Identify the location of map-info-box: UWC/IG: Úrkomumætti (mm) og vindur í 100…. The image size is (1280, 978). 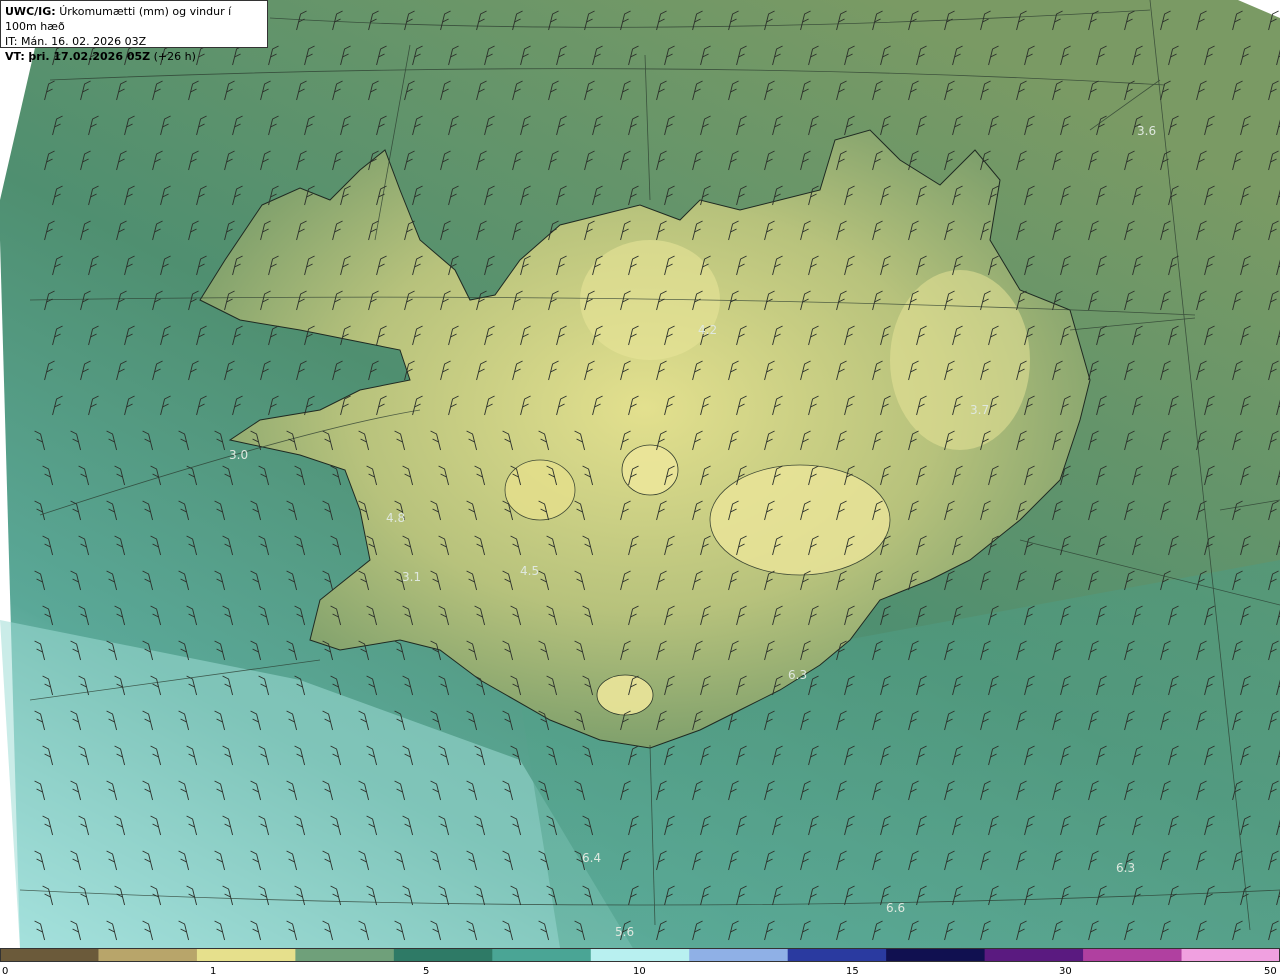
(134, 31).